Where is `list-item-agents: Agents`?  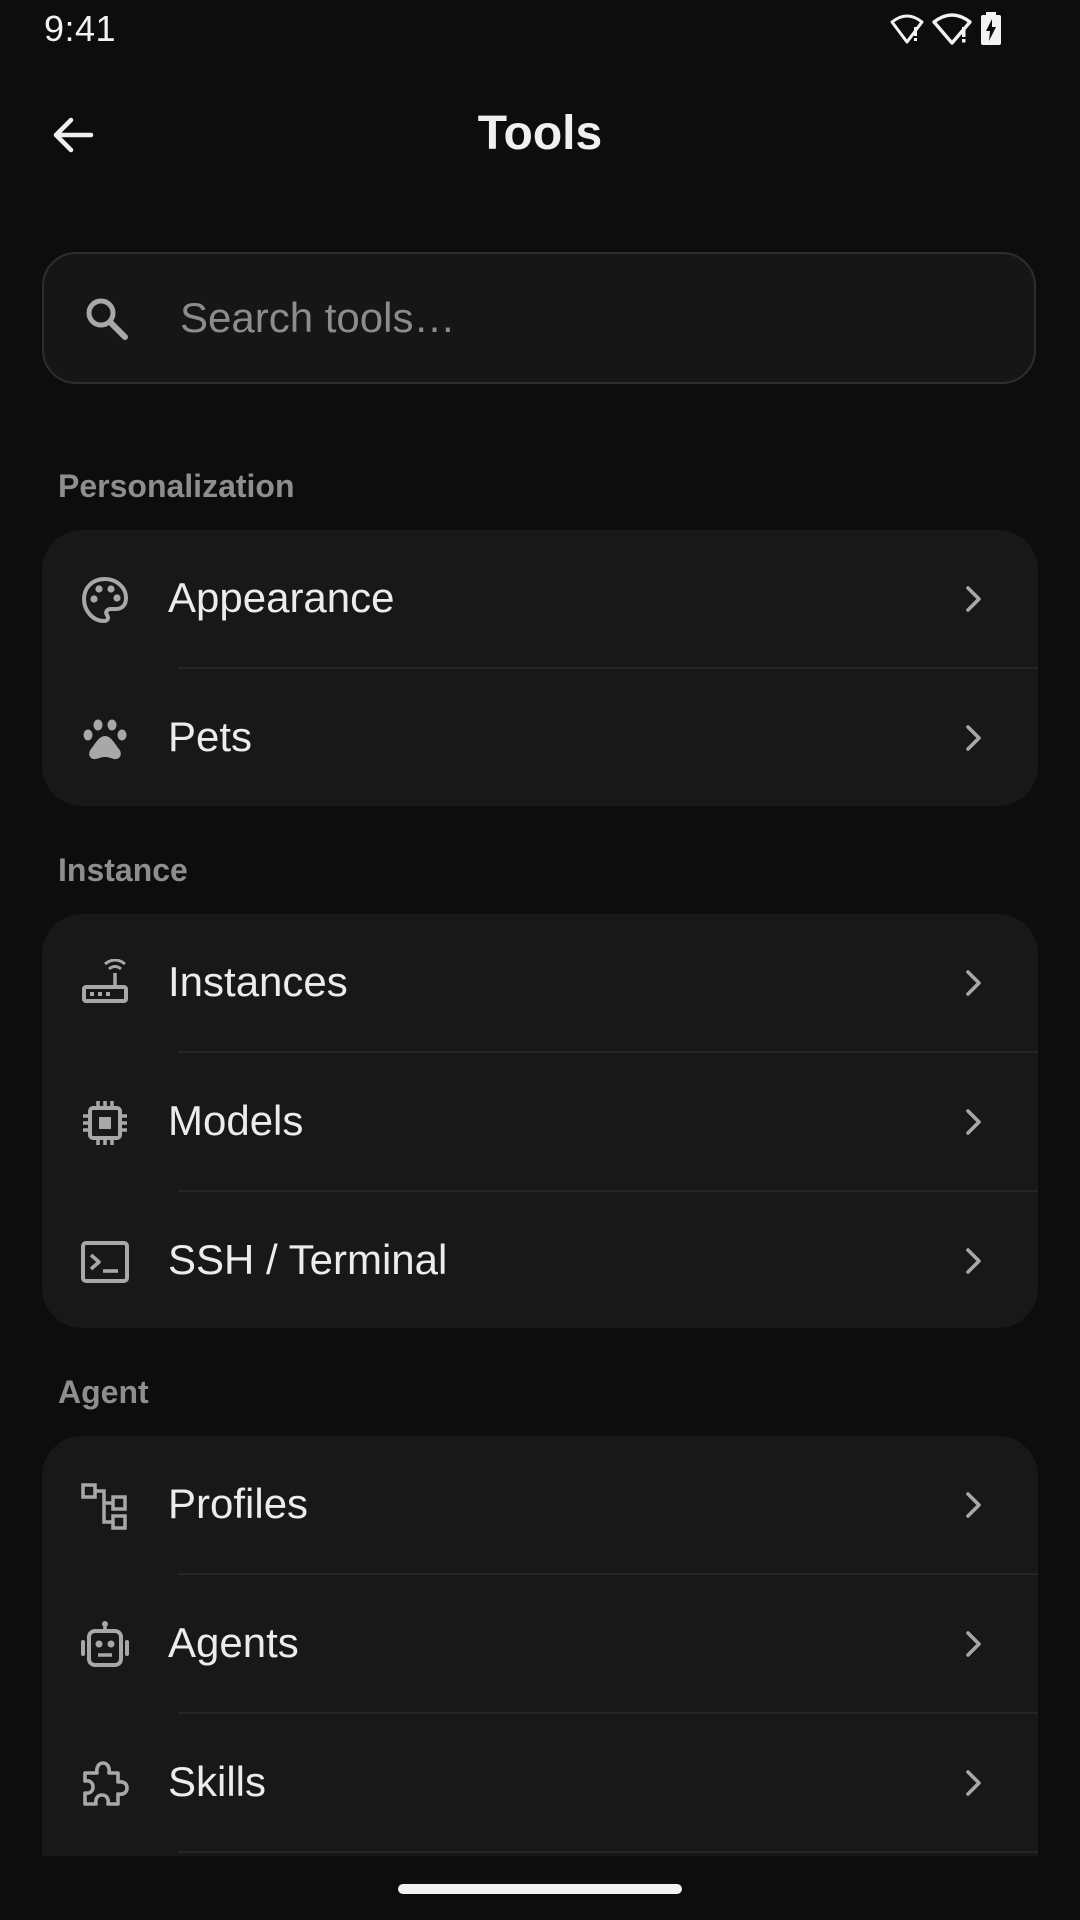 list-item-agents: Agents is located at coordinates (540, 1644).